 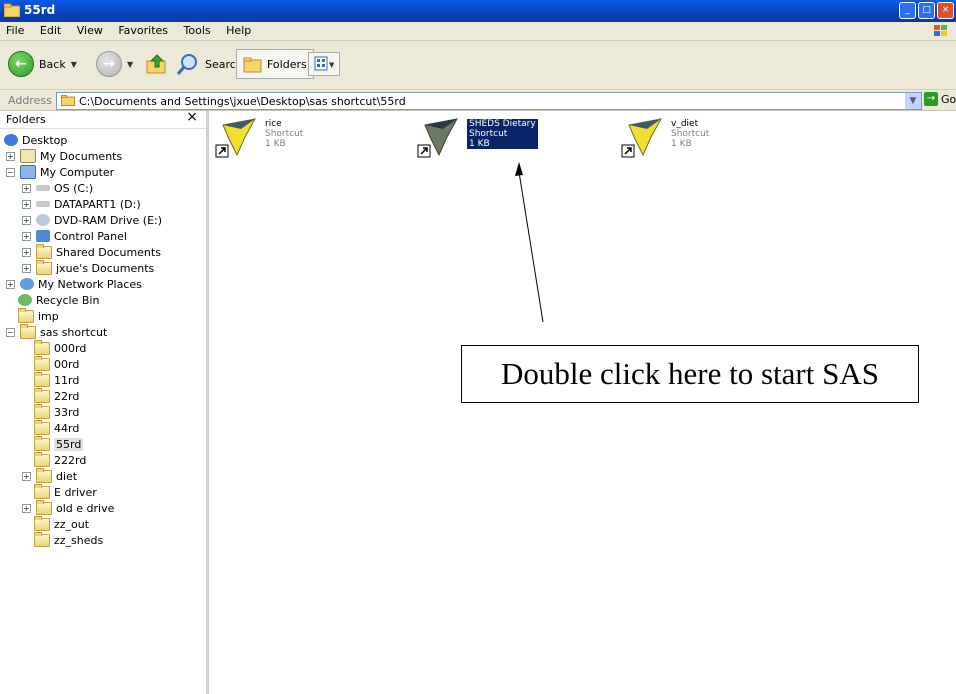 I want to click on minimize-button: _, so click(x=907, y=10).